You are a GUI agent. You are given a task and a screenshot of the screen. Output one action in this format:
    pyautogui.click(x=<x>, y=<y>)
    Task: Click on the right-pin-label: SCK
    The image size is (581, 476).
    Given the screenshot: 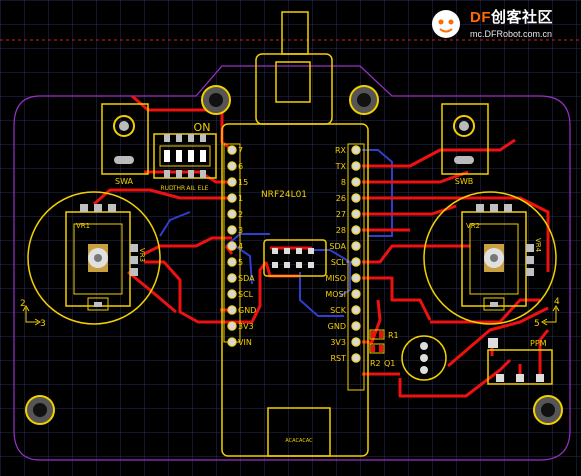 What is the action you would take?
    pyautogui.click(x=338, y=310)
    